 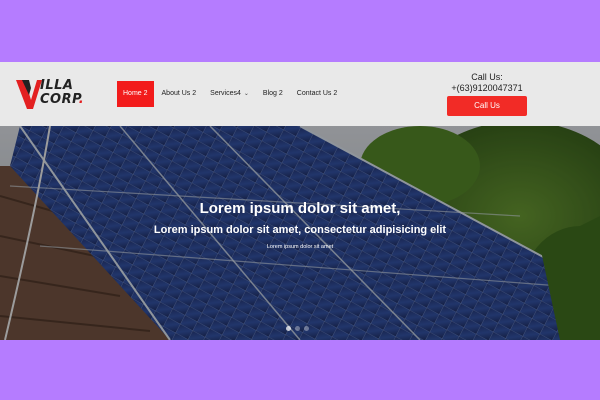 I want to click on nav-item-blog: Blog 2, so click(x=273, y=94).